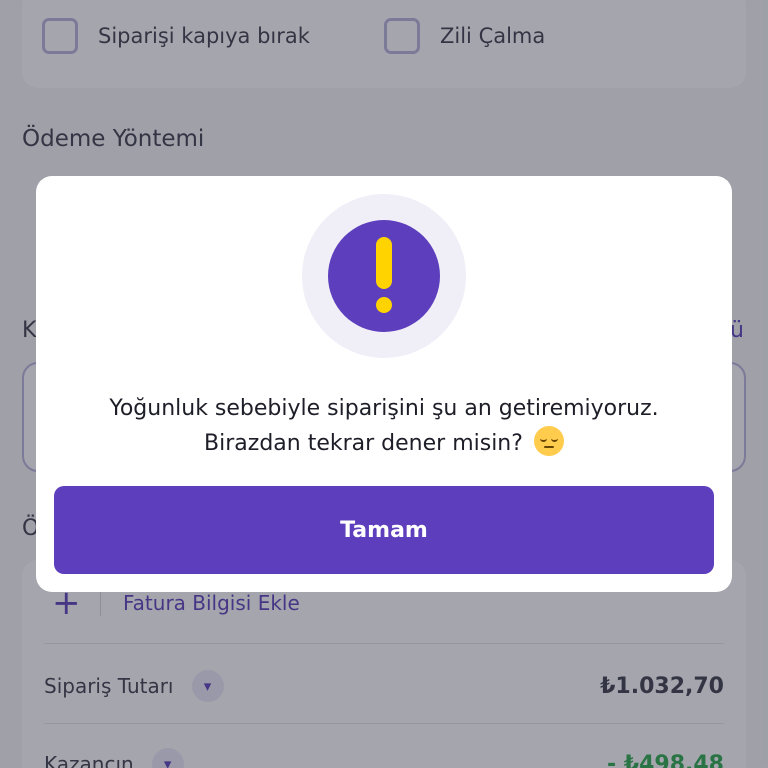 This screenshot has height=768, width=768. I want to click on pensive-face-emoji-icon, so click(548, 441).